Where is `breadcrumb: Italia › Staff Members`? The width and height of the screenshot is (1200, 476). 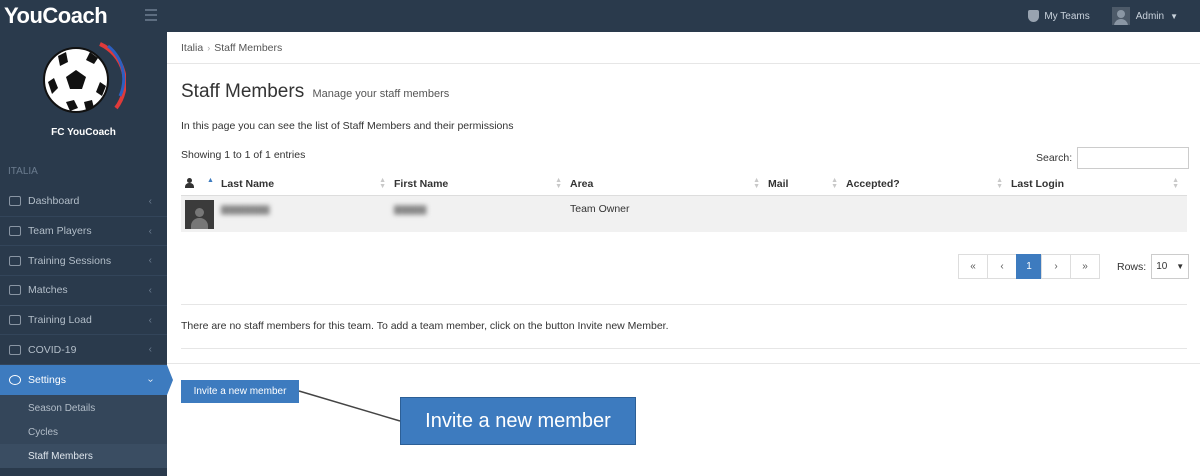
breadcrumb: Italia › Staff Members is located at coordinates (683, 48).